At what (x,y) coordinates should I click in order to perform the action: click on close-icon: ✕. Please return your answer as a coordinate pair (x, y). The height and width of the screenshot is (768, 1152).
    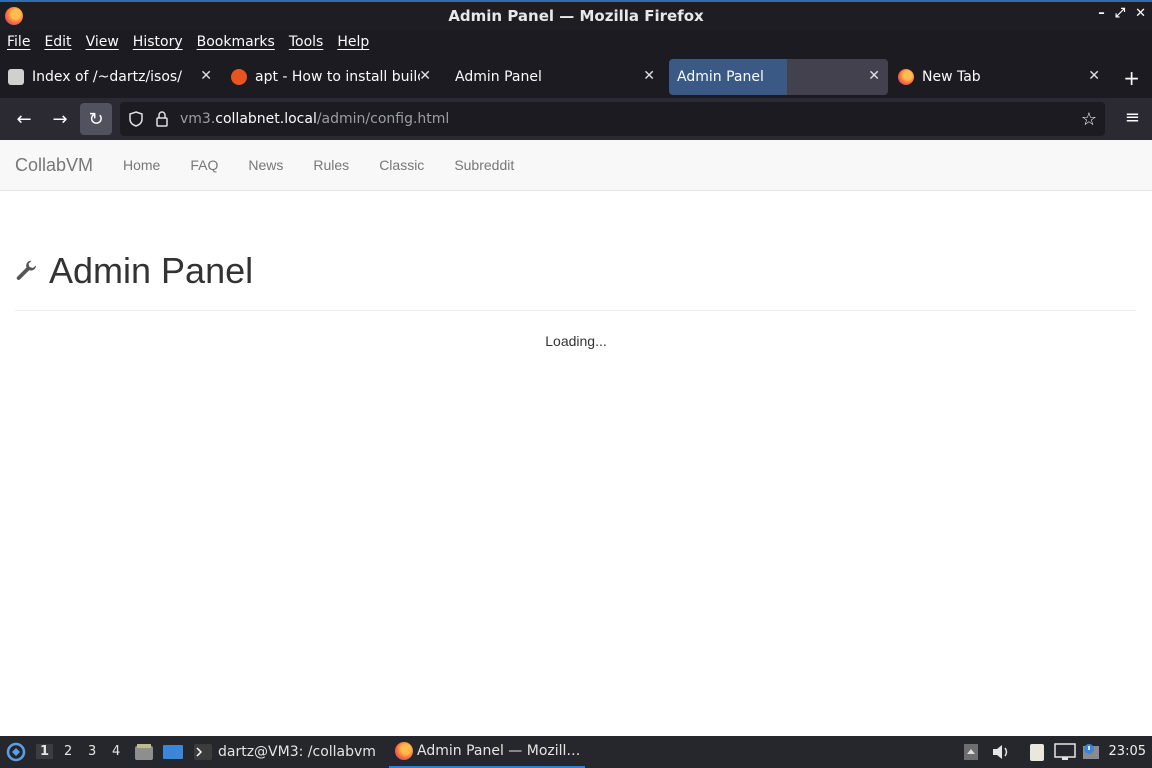
    Looking at the image, I should click on (1140, 13).